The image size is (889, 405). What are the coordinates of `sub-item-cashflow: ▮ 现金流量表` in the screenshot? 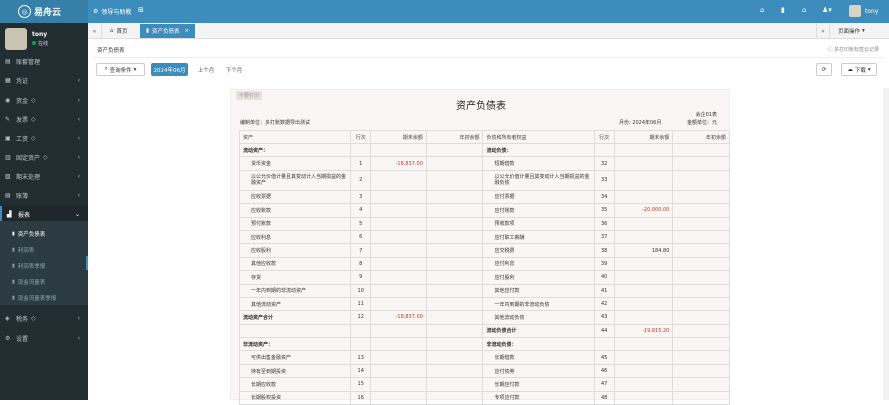 It's located at (44, 282).